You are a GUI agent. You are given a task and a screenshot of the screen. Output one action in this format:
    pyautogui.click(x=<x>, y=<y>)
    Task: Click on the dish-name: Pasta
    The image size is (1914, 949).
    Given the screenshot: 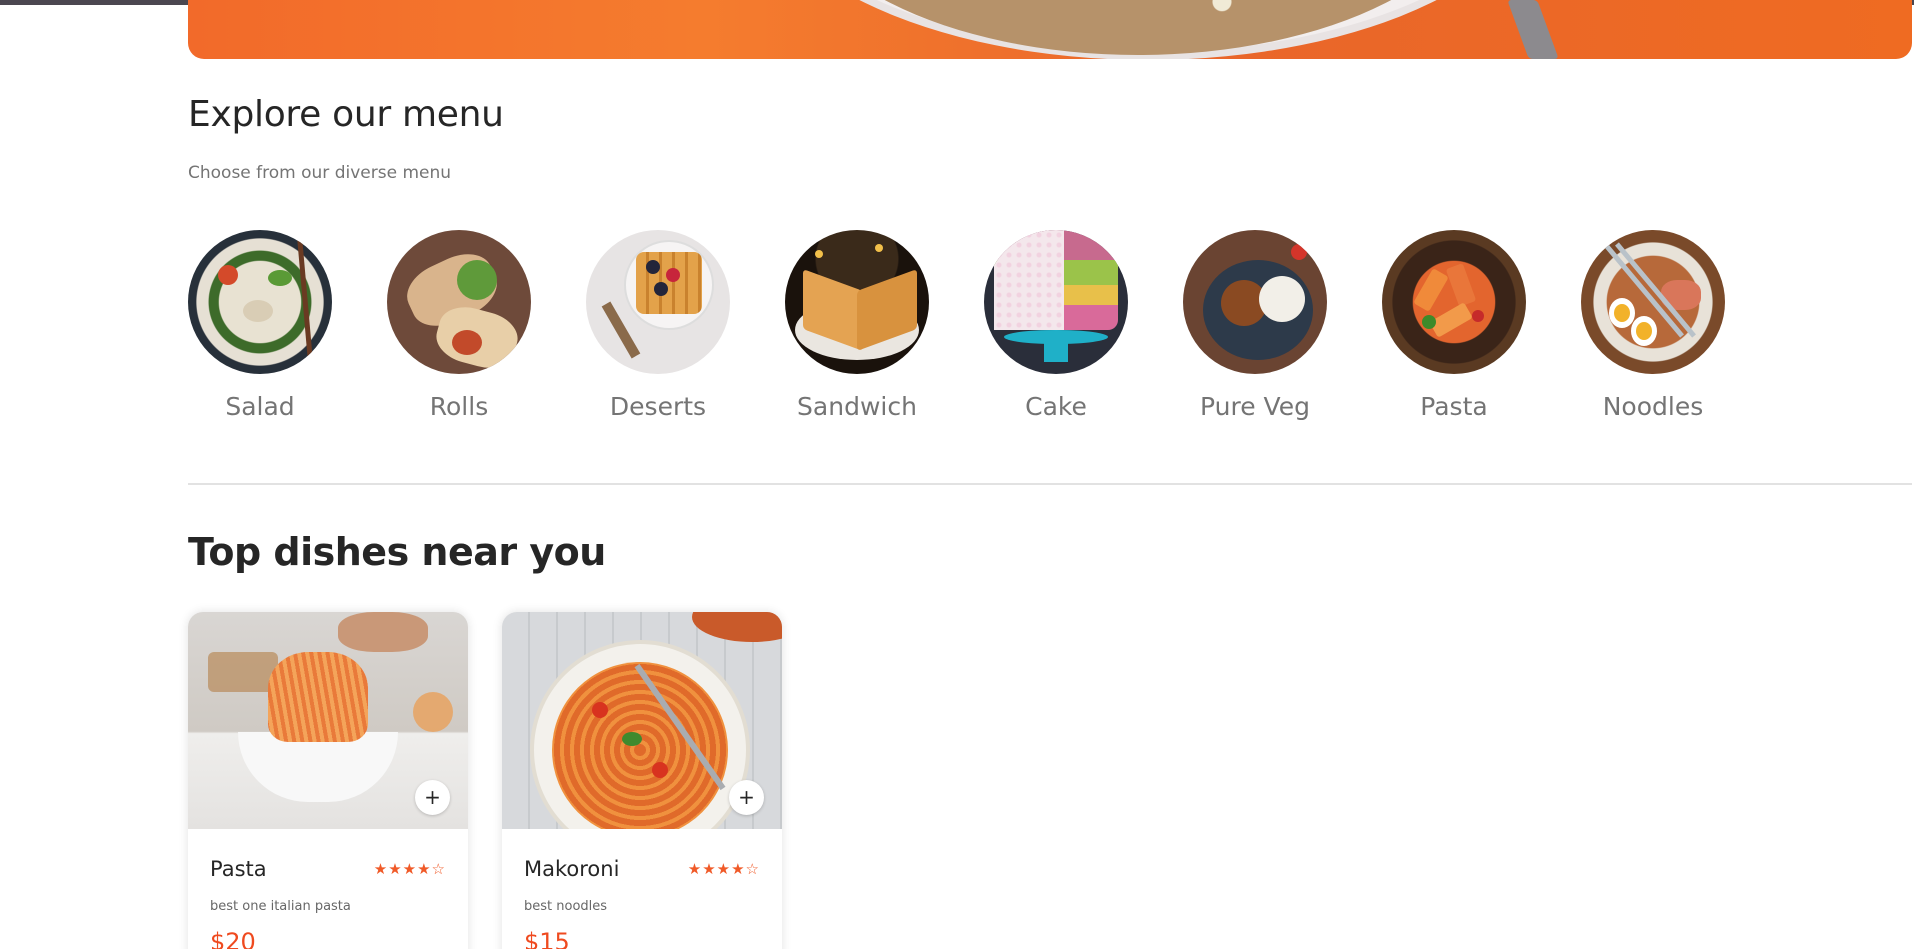 What is the action you would take?
    pyautogui.click(x=238, y=869)
    